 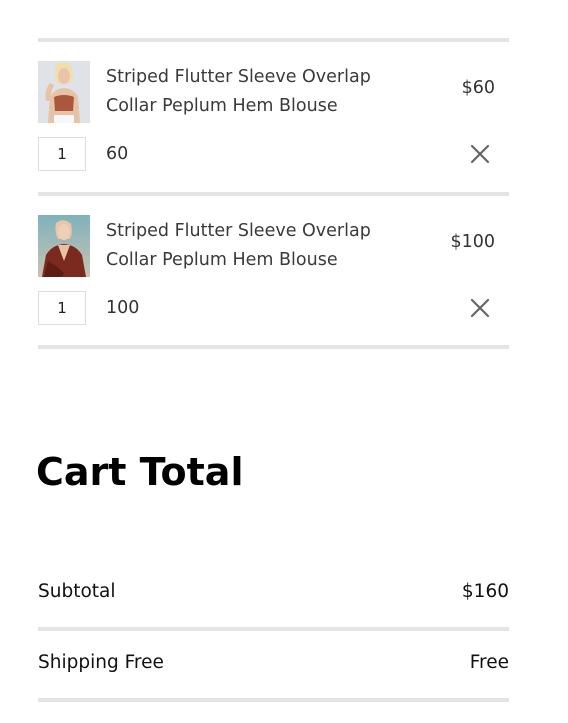 I want to click on item-subtotal: 100, so click(x=123, y=308).